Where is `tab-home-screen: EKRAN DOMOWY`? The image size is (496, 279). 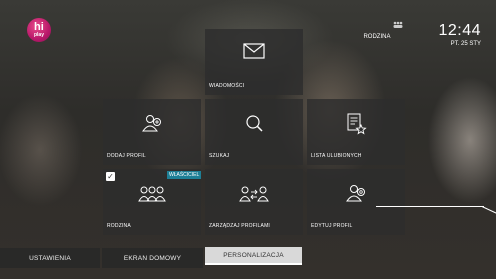
tab-home-screen: EKRAN DOMOWY is located at coordinates (152, 258).